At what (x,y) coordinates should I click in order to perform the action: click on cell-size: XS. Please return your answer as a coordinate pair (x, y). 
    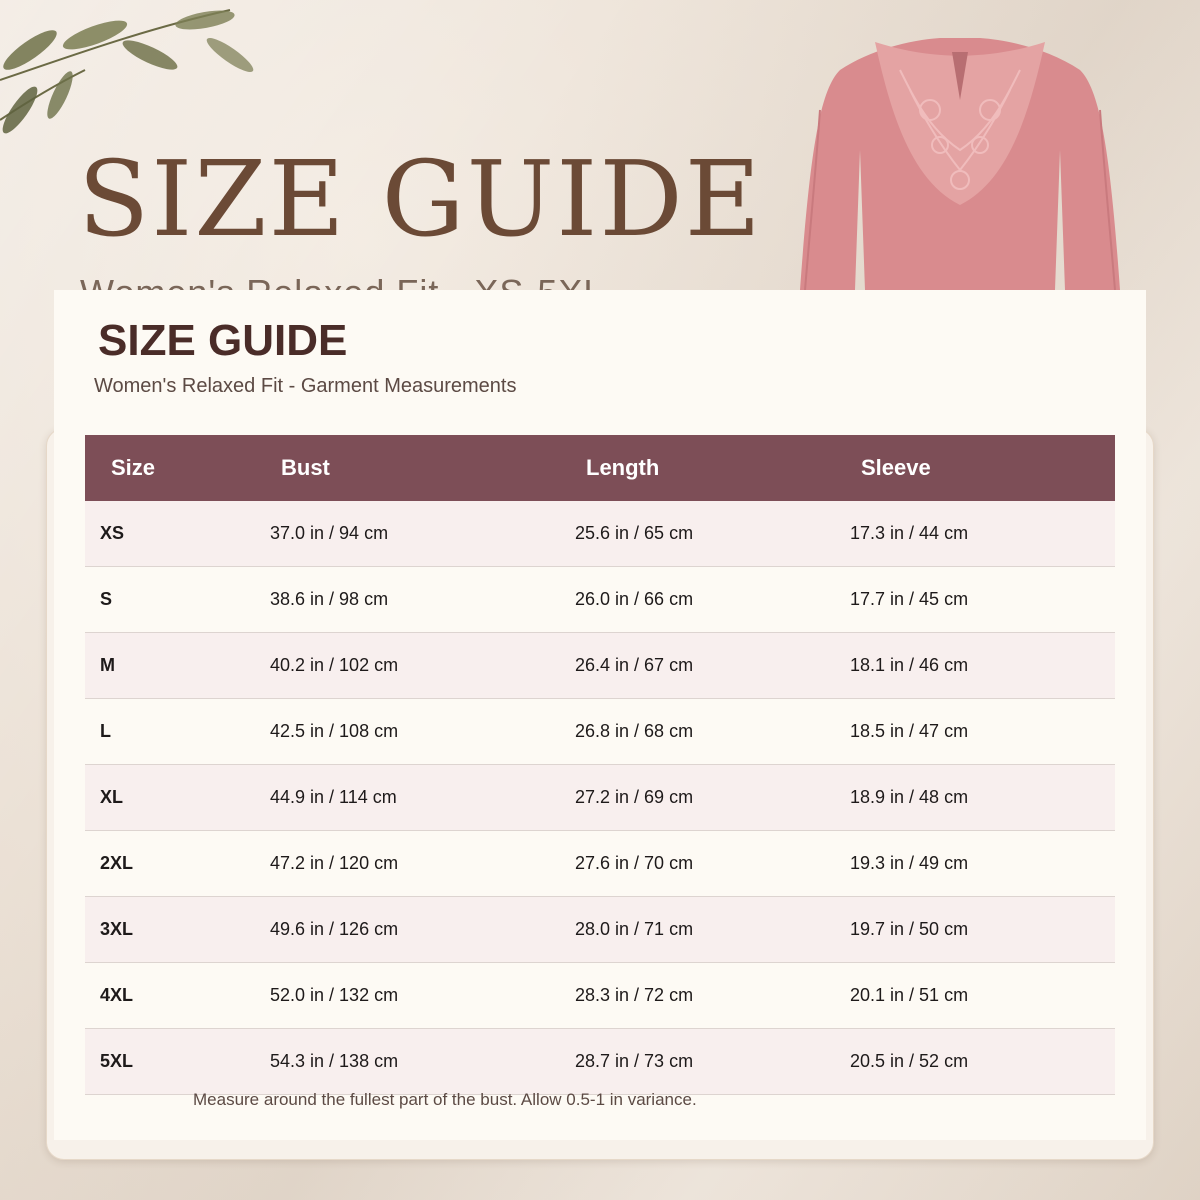
    Looking at the image, I should click on (112, 533).